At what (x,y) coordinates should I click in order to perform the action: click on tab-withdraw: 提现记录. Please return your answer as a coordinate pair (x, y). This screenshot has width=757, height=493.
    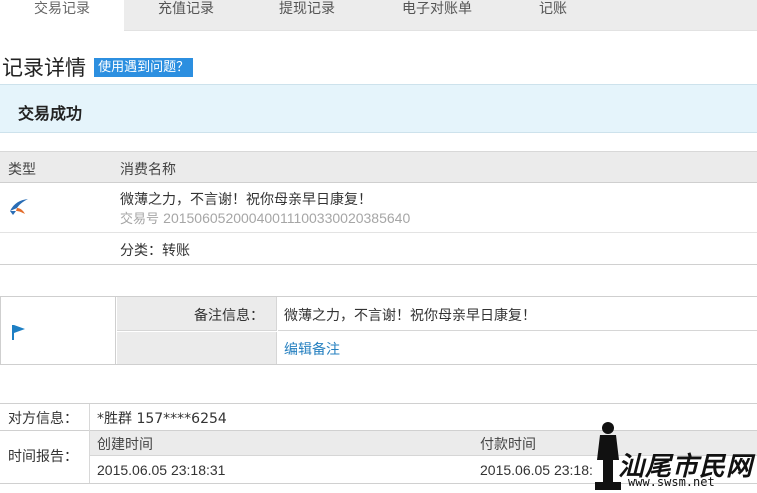
    Looking at the image, I should click on (307, 15).